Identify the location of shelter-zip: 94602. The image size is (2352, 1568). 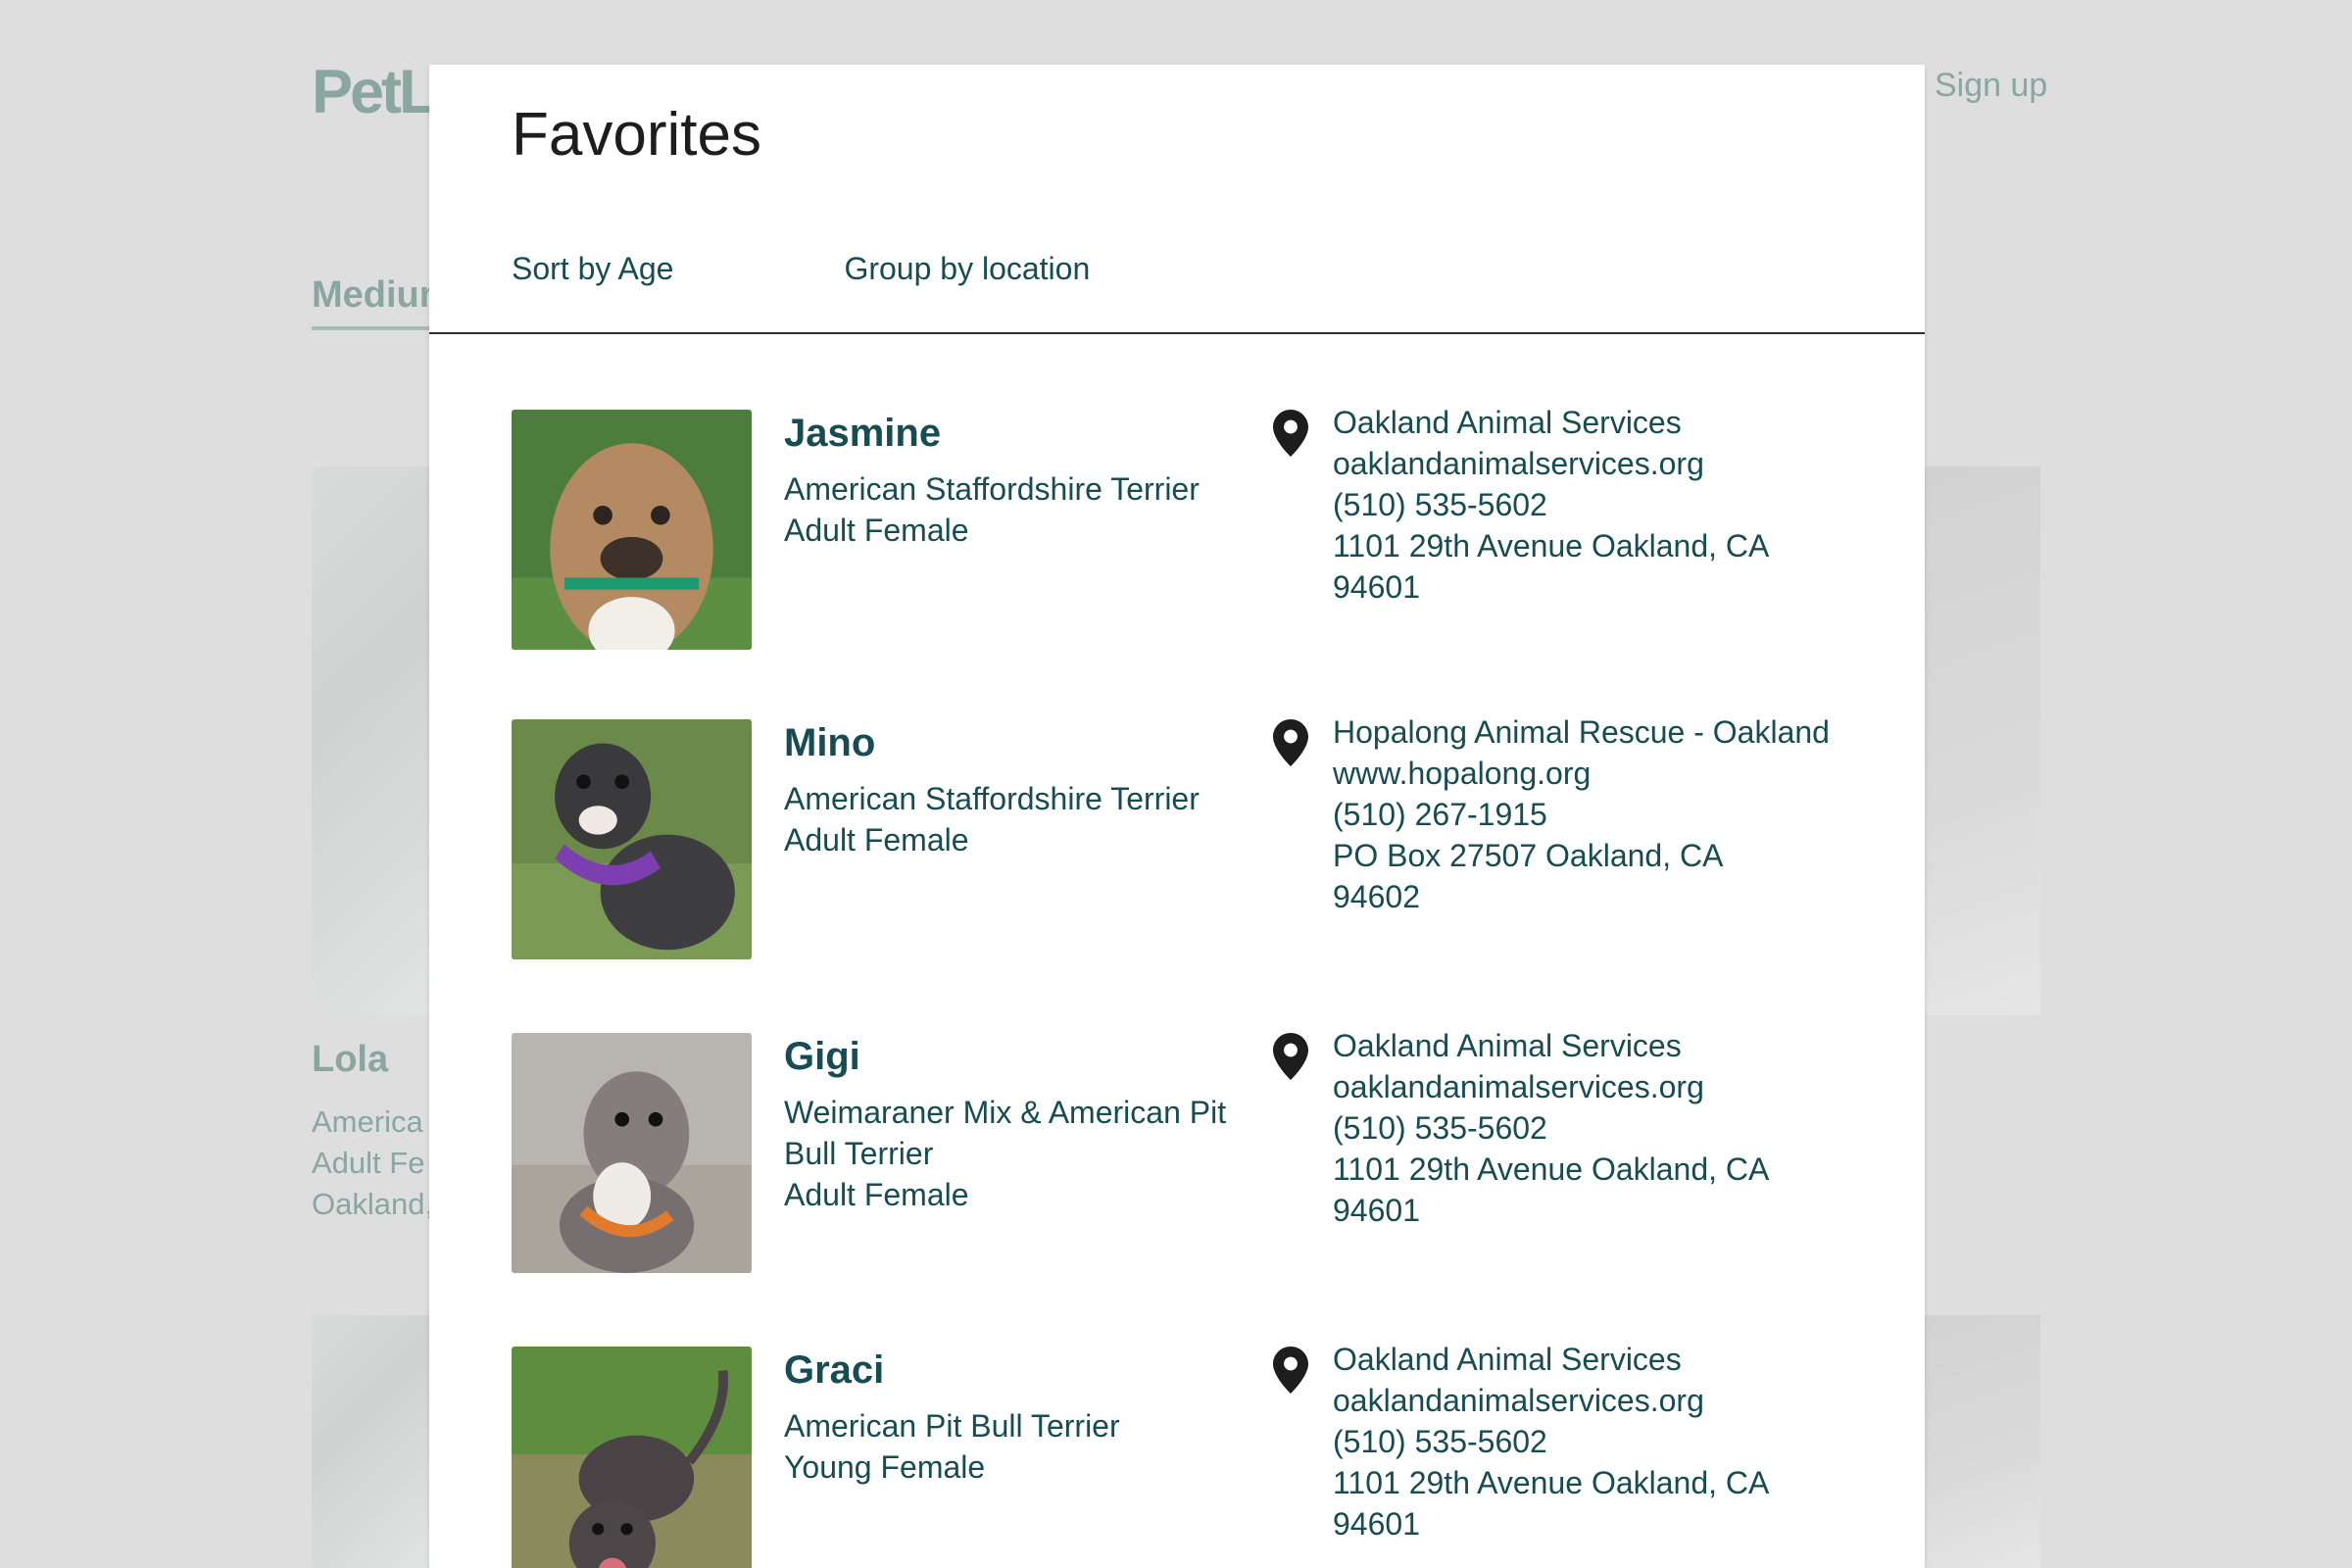
(1376, 896).